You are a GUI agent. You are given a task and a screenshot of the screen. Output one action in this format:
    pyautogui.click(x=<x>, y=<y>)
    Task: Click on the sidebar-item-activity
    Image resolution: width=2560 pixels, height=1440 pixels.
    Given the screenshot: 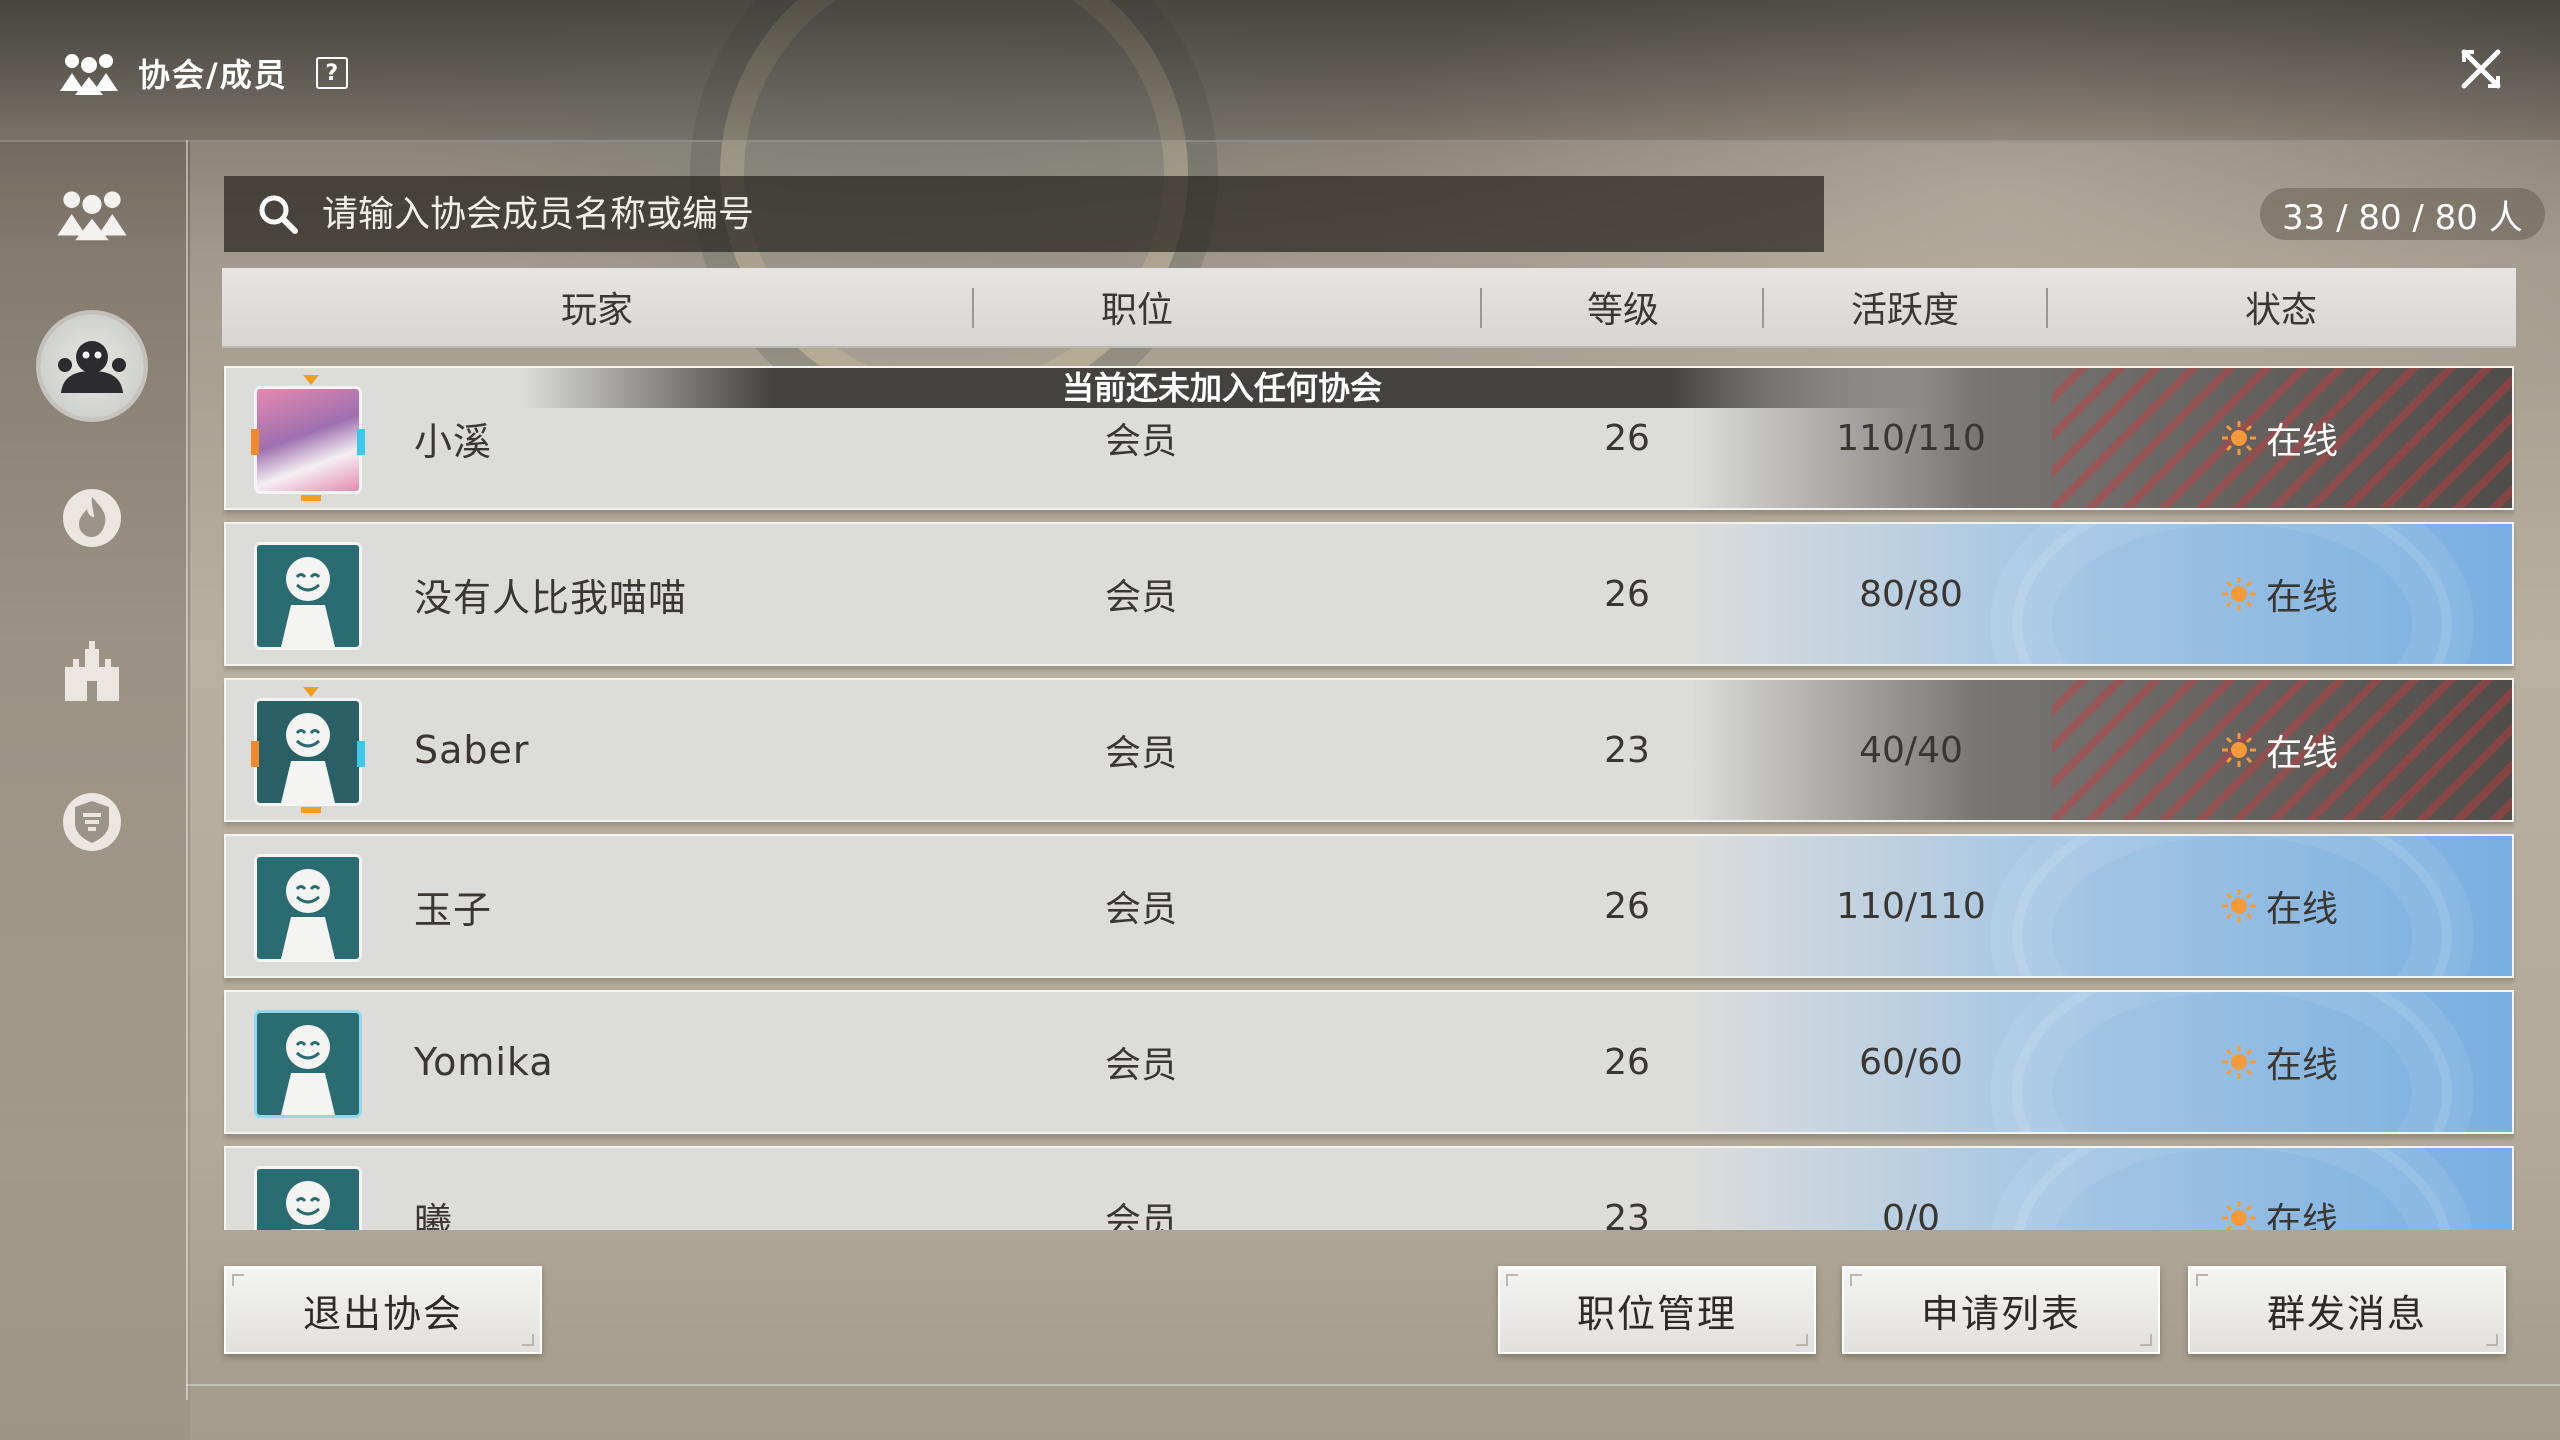 What is the action you would take?
    pyautogui.click(x=92, y=518)
    